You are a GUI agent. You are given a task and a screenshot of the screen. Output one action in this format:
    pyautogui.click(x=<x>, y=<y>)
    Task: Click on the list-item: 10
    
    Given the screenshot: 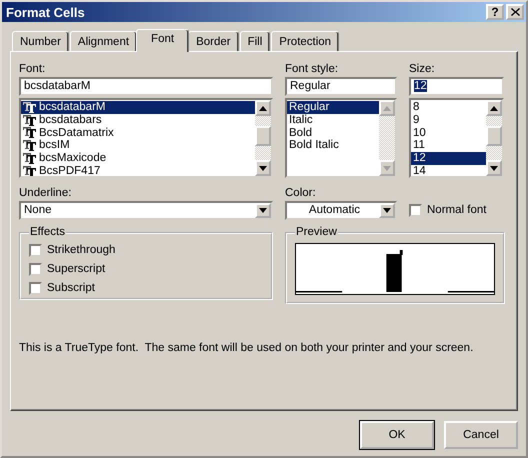 What is the action you would take?
    pyautogui.click(x=448, y=133)
    